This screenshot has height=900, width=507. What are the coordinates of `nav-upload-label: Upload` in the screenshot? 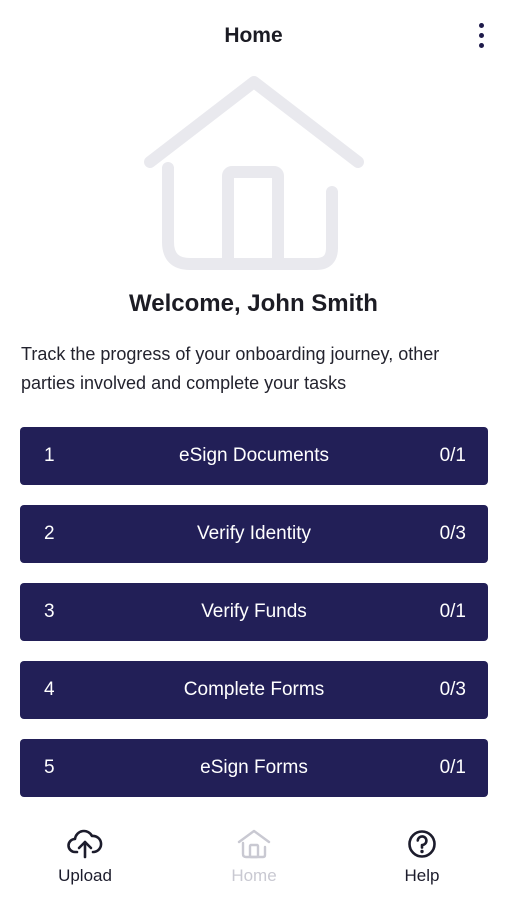 It's located at (85, 875).